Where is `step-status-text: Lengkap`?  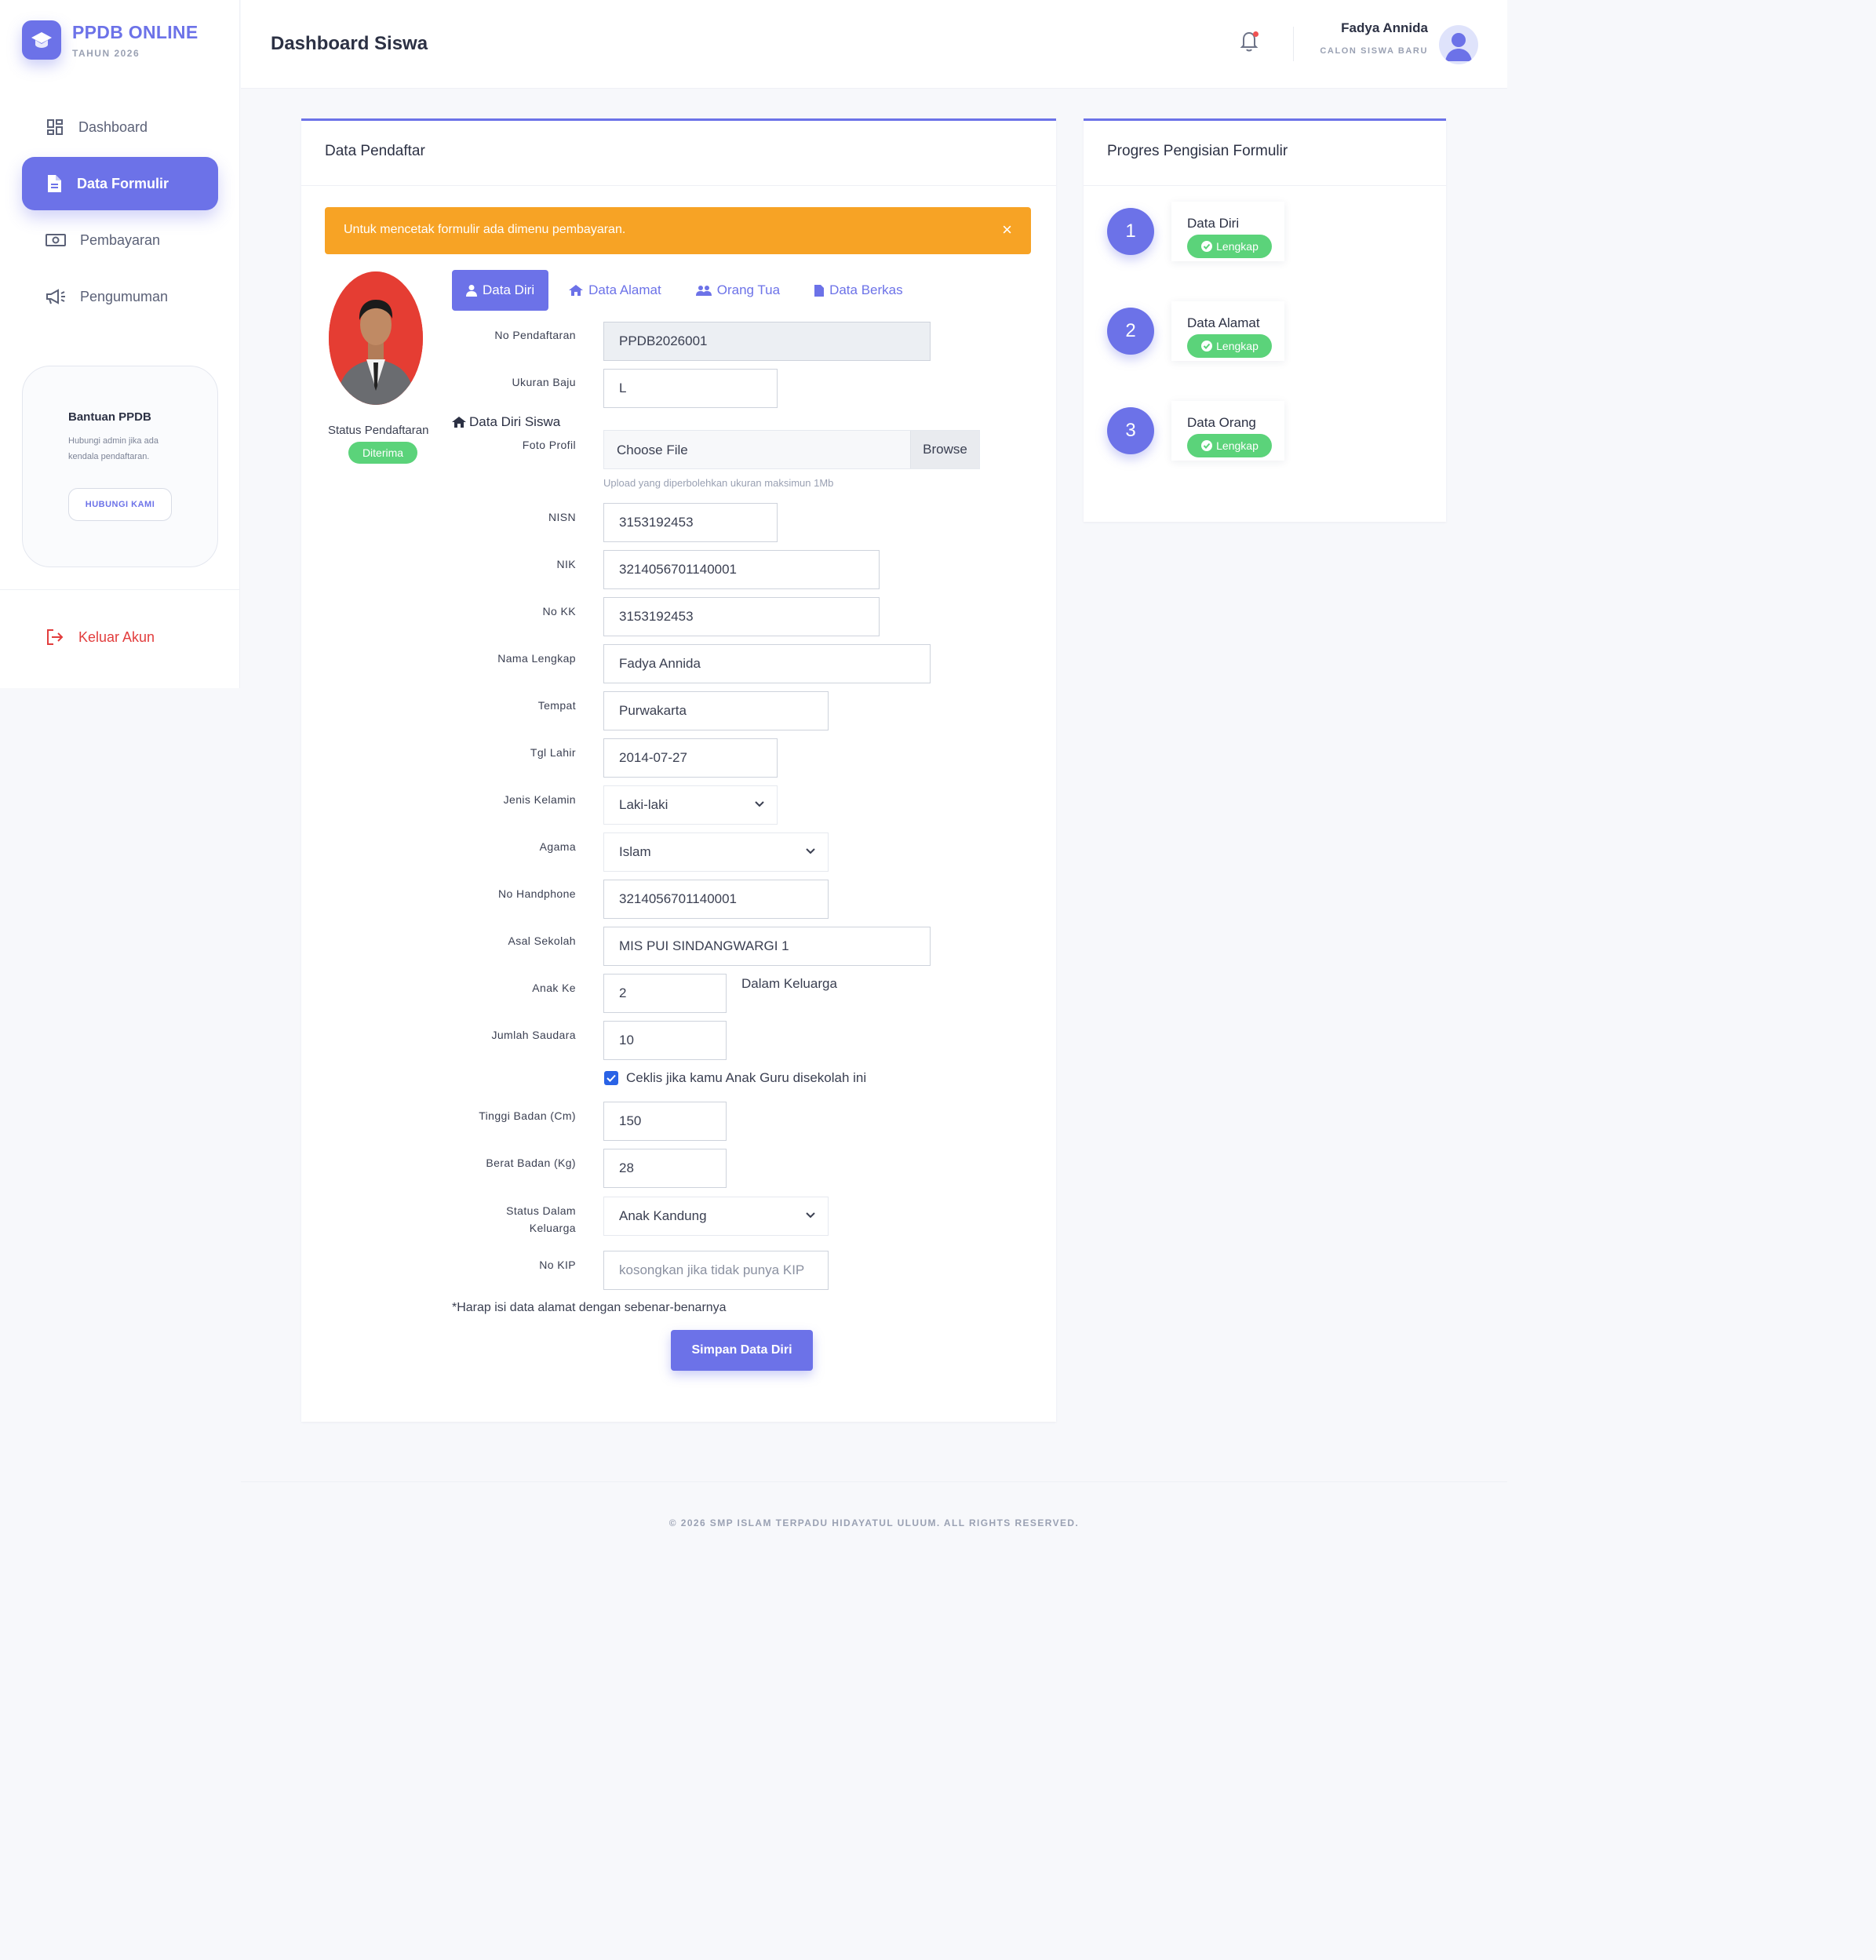
step-status-text: Lengkap is located at coordinates (1237, 446).